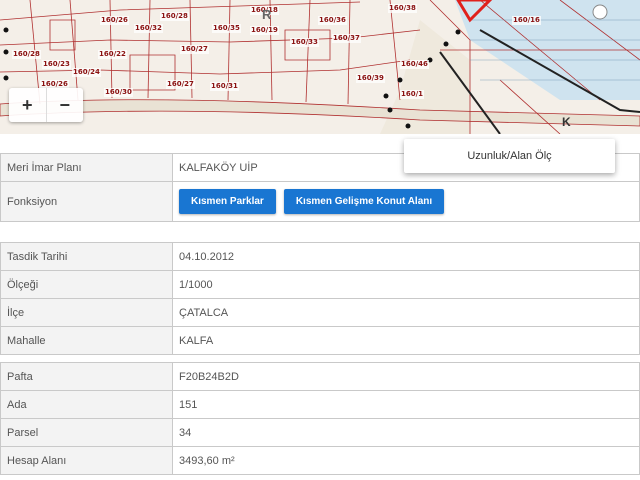 The height and width of the screenshot is (480, 640). I want to click on zoom-out-button: −, so click(64, 105).